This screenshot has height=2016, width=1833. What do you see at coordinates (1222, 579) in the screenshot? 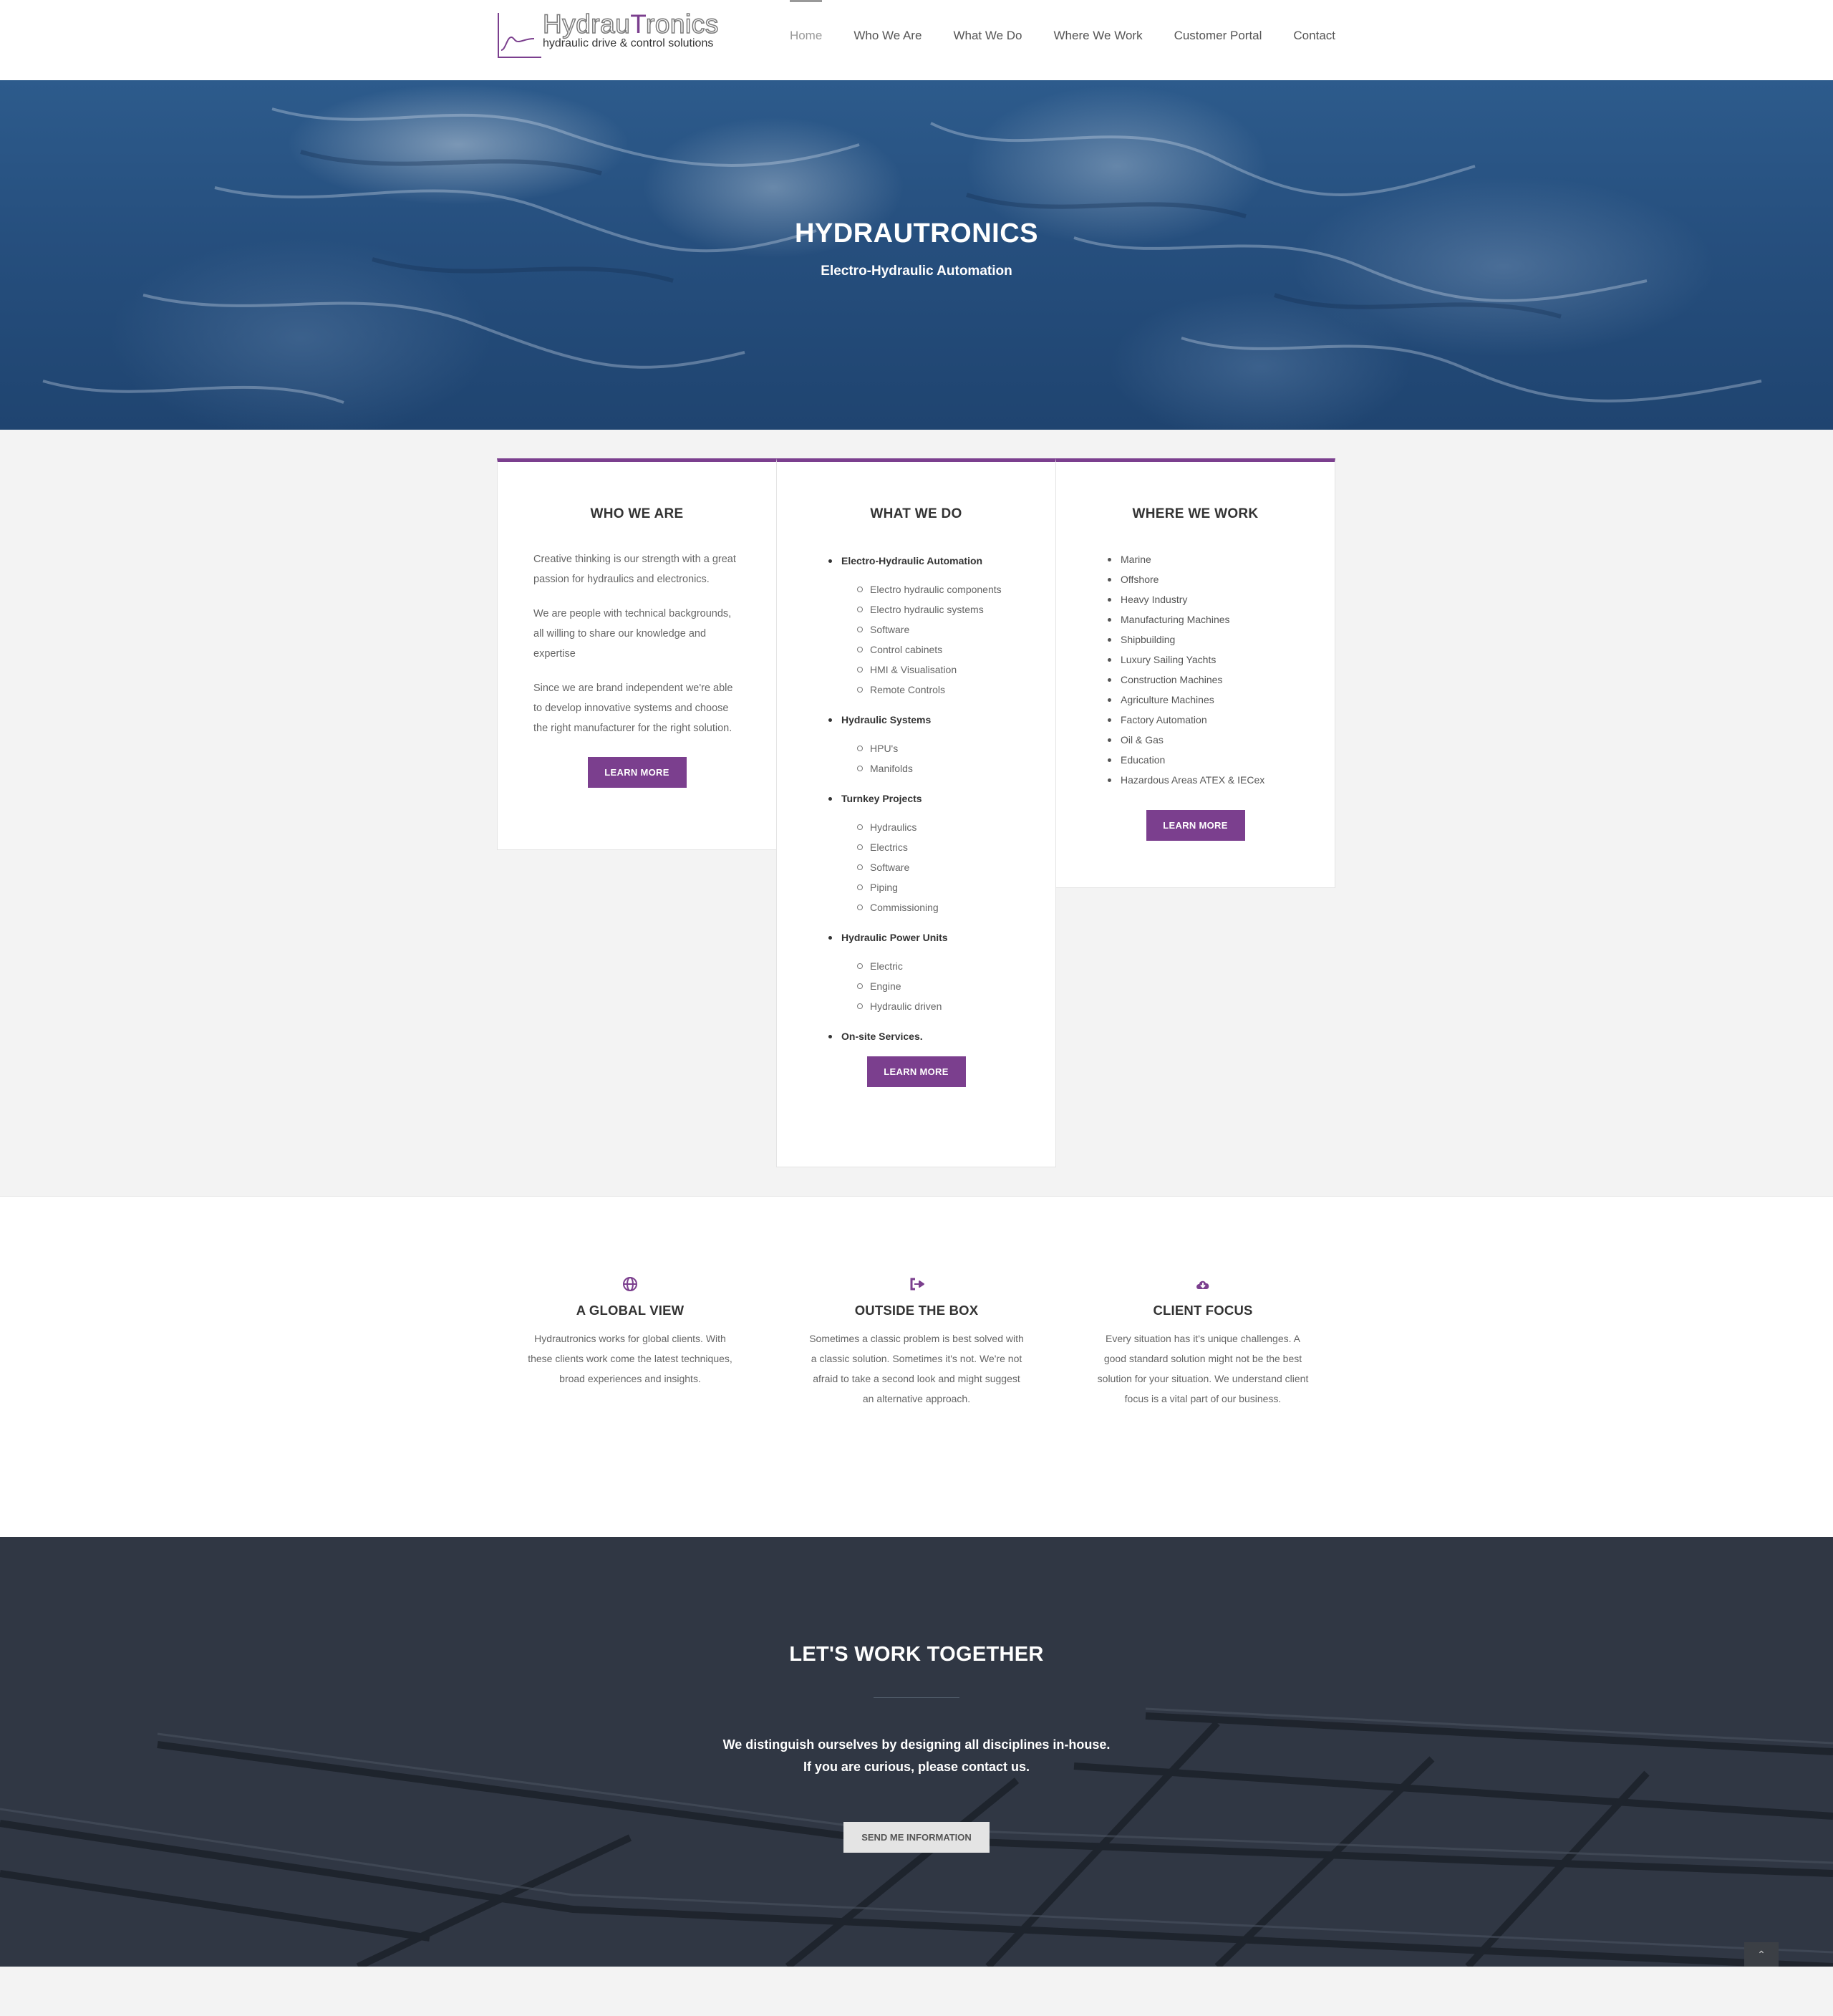
I see `list-item: Offshore` at bounding box center [1222, 579].